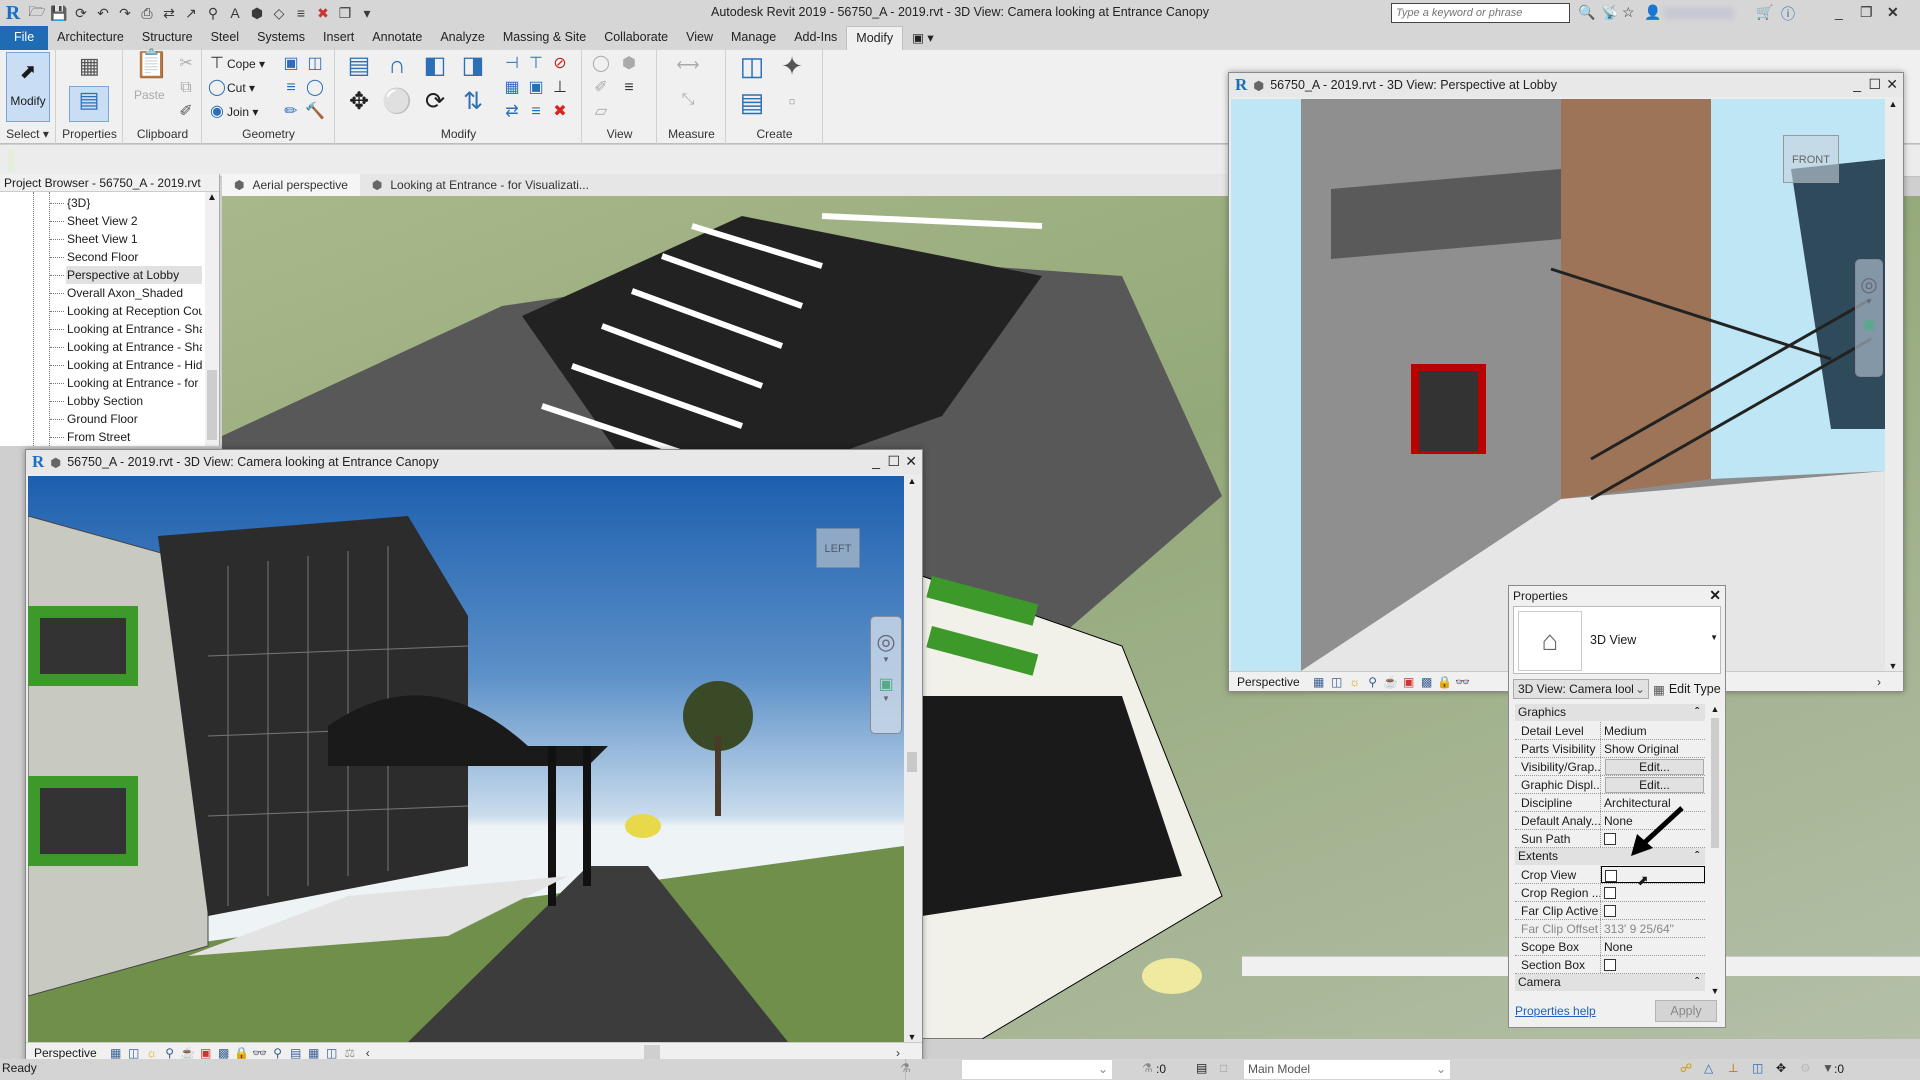 The width and height of the screenshot is (1920, 1080). I want to click on offset-icon: ∩, so click(397, 69).